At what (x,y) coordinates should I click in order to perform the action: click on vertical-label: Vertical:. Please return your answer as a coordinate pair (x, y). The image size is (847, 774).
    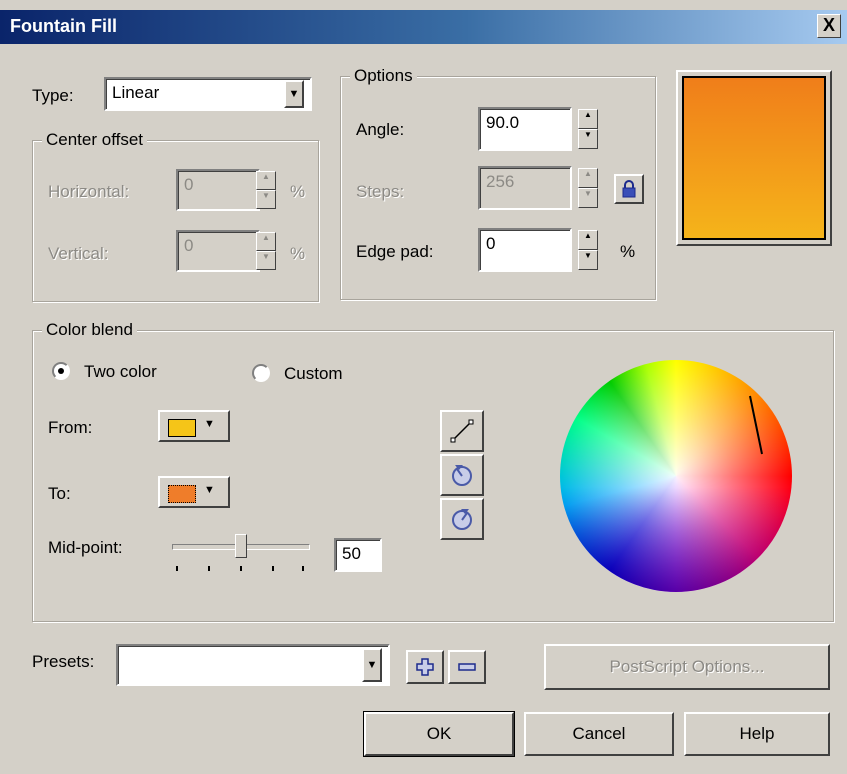
    Looking at the image, I should click on (78, 253).